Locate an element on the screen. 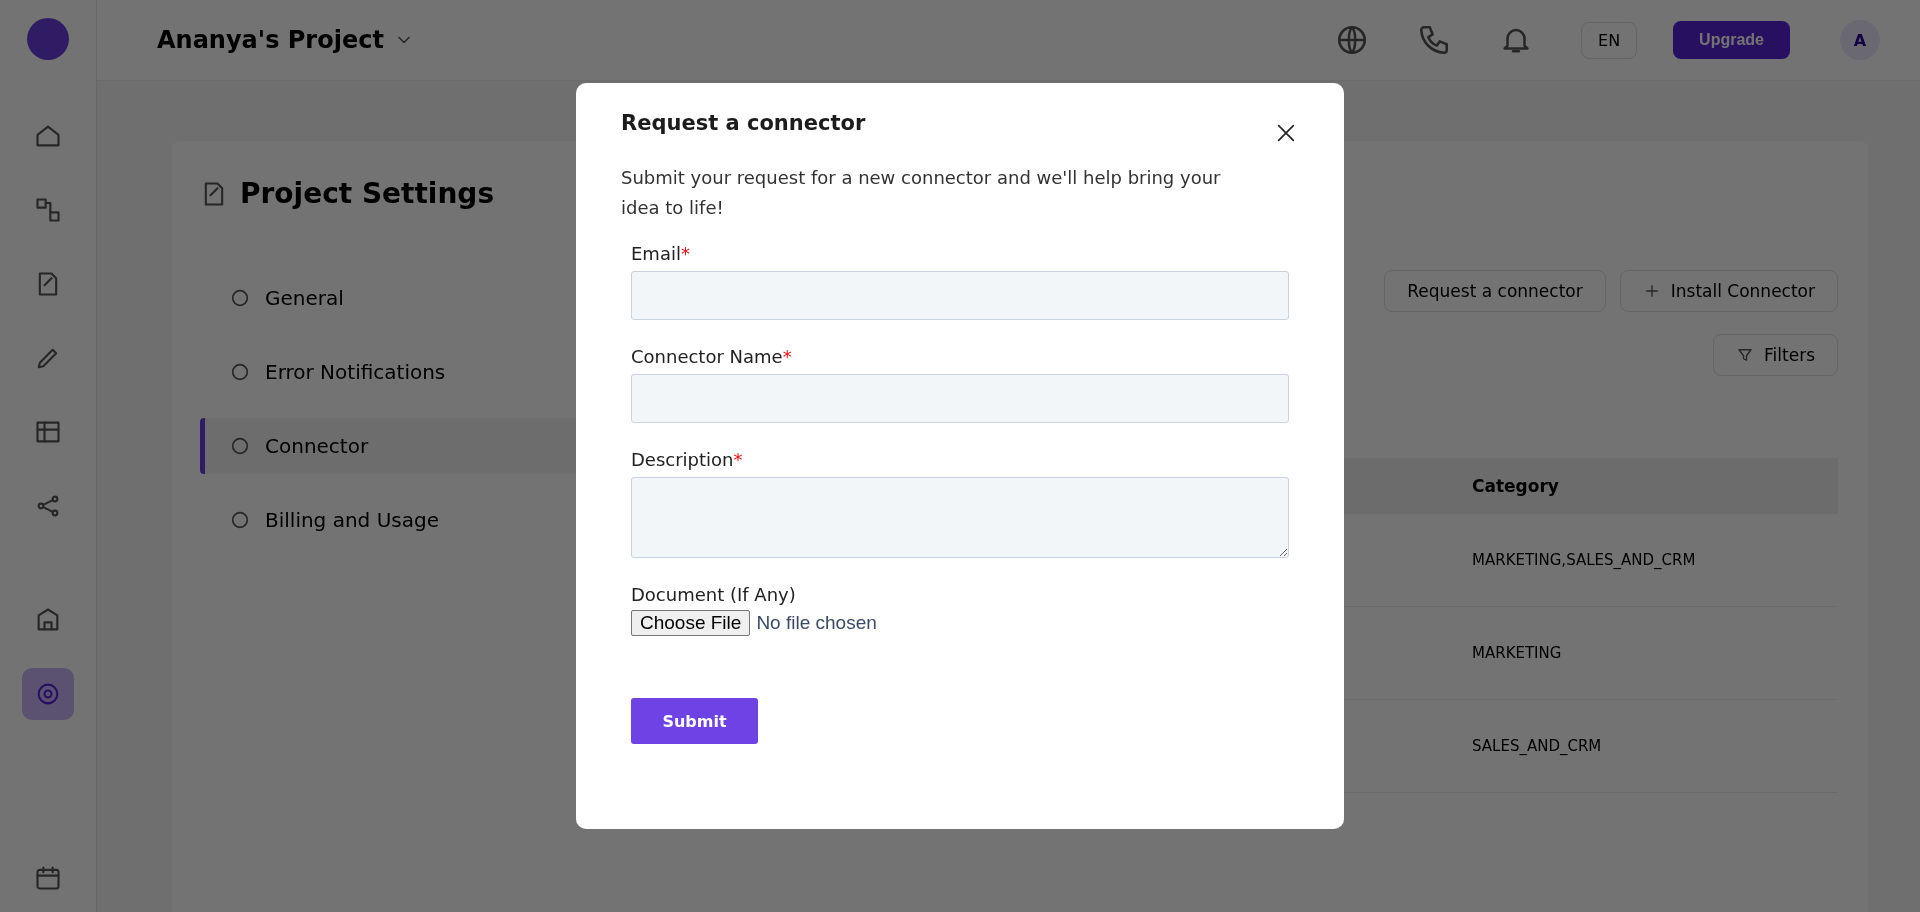  request-connector-button: Request a connector is located at coordinates (1495, 291).